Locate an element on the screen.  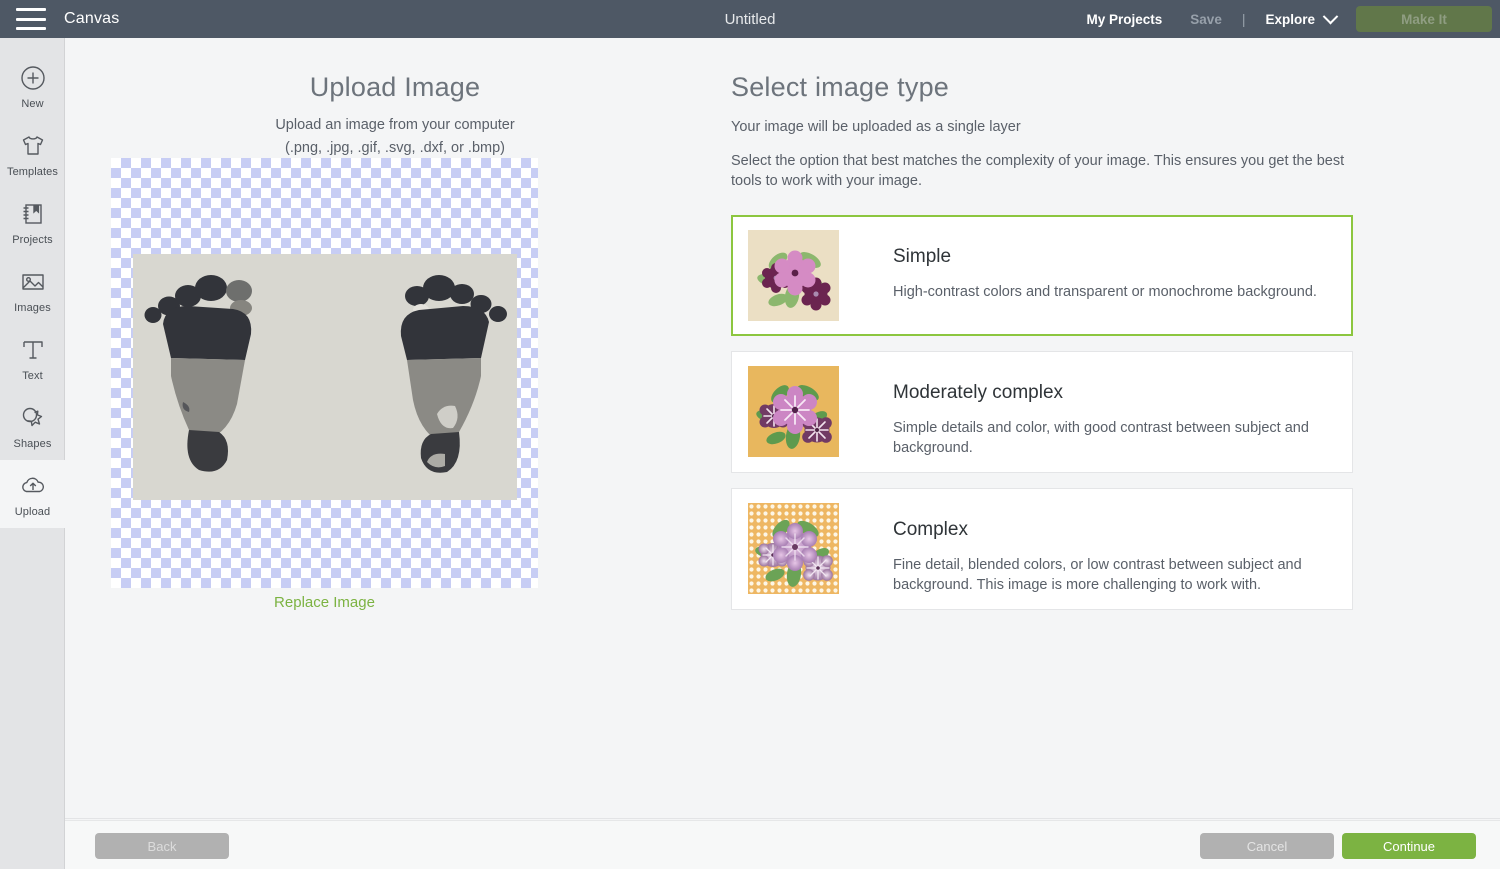
explore-label: Explore is located at coordinates (1290, 19).